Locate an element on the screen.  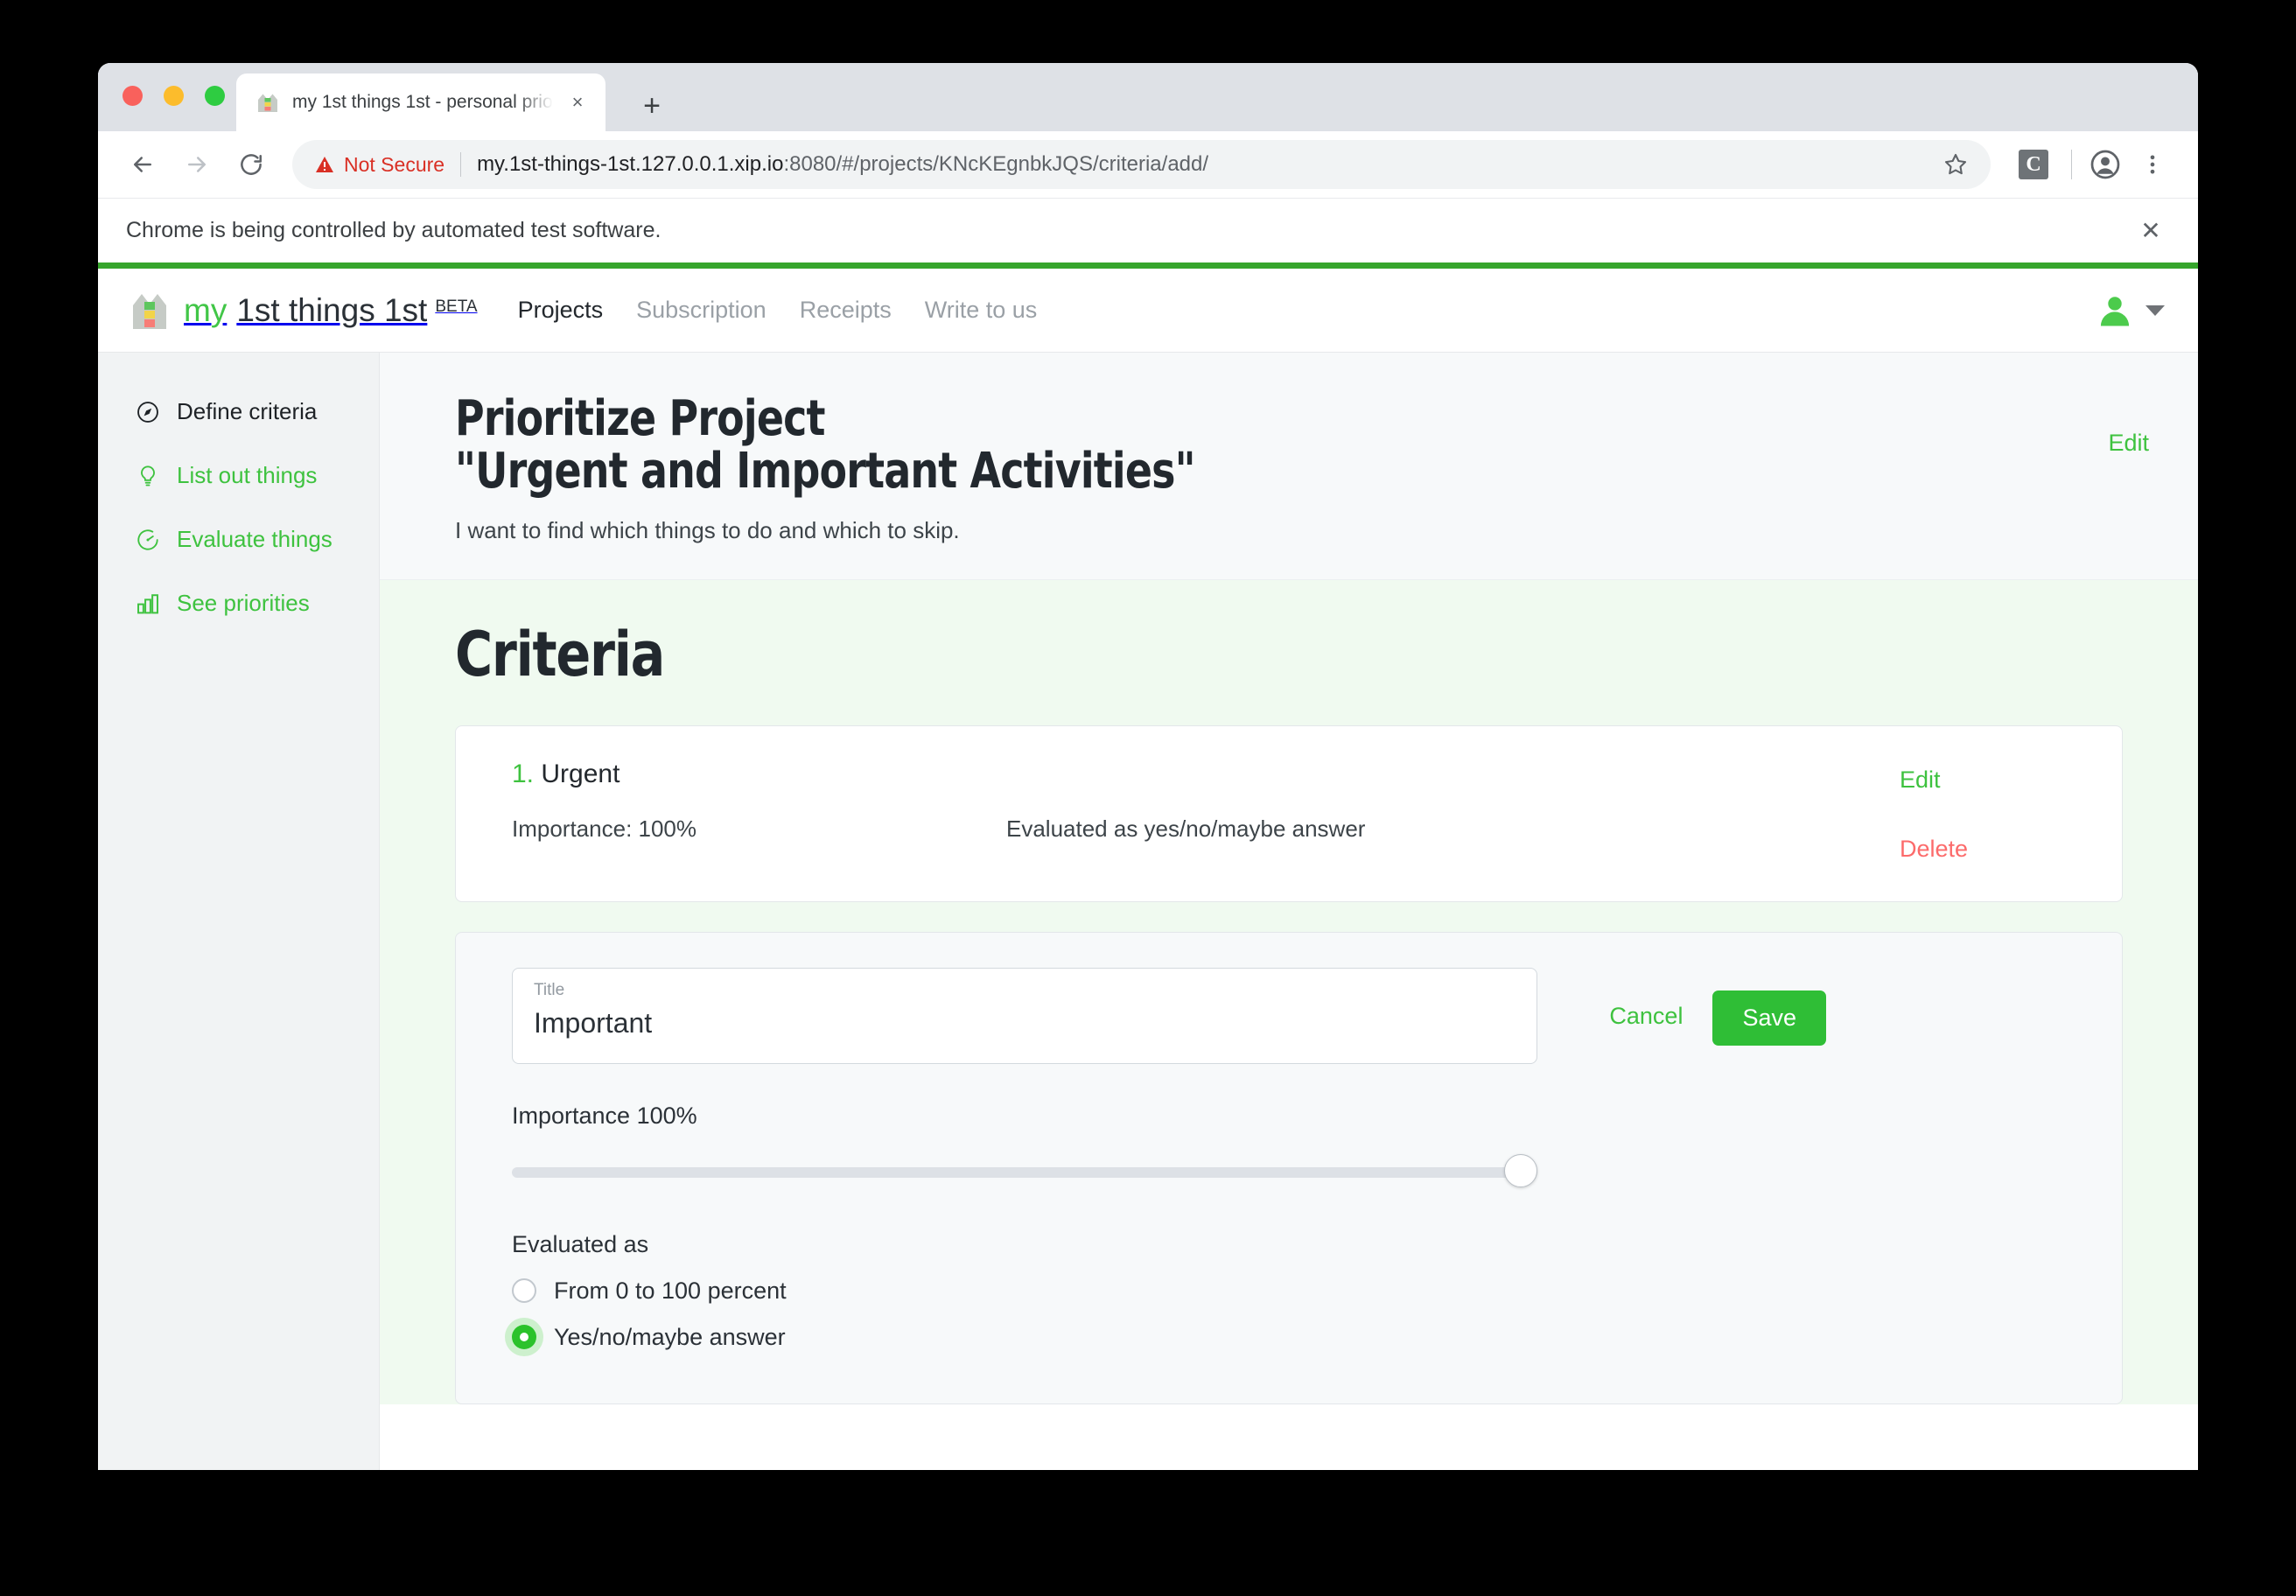
new-tab-button: + is located at coordinates (652, 106).